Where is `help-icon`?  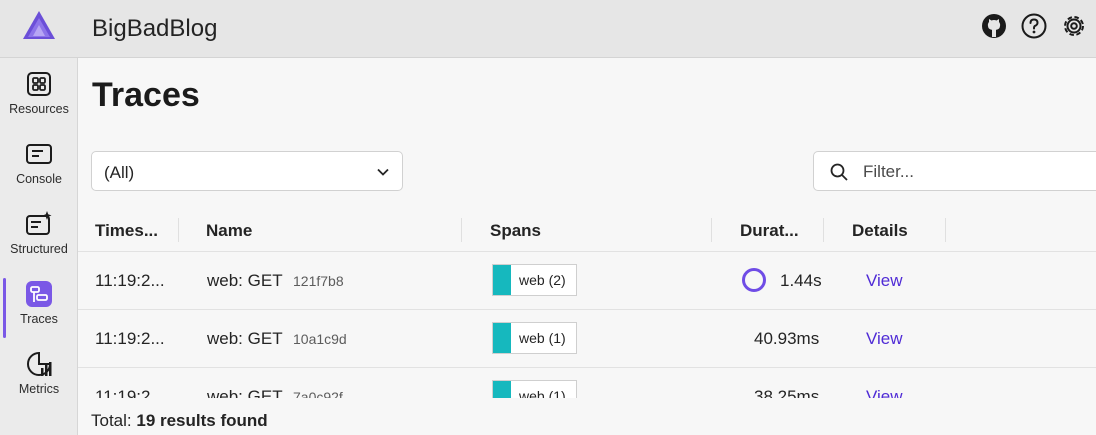 help-icon is located at coordinates (1034, 26).